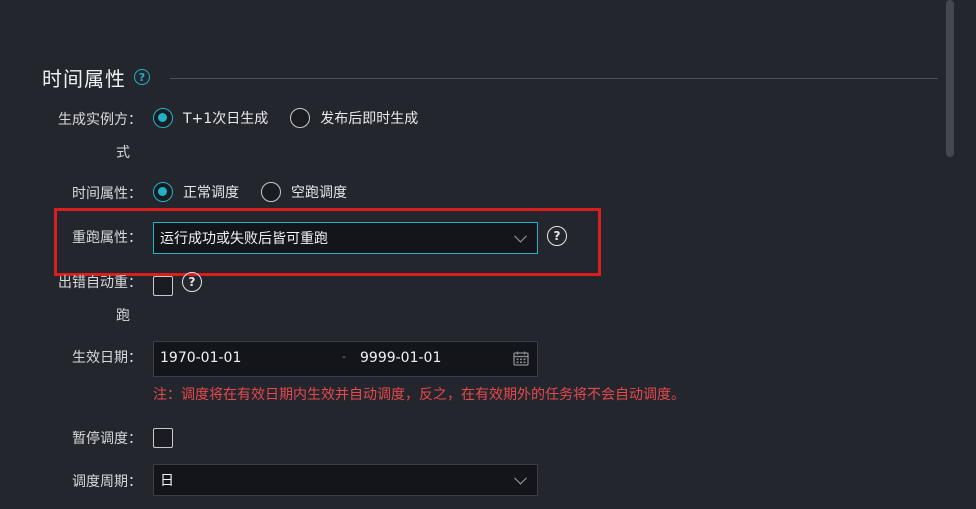  I want to click on pause-label: 暂停调度：, so click(107, 439).